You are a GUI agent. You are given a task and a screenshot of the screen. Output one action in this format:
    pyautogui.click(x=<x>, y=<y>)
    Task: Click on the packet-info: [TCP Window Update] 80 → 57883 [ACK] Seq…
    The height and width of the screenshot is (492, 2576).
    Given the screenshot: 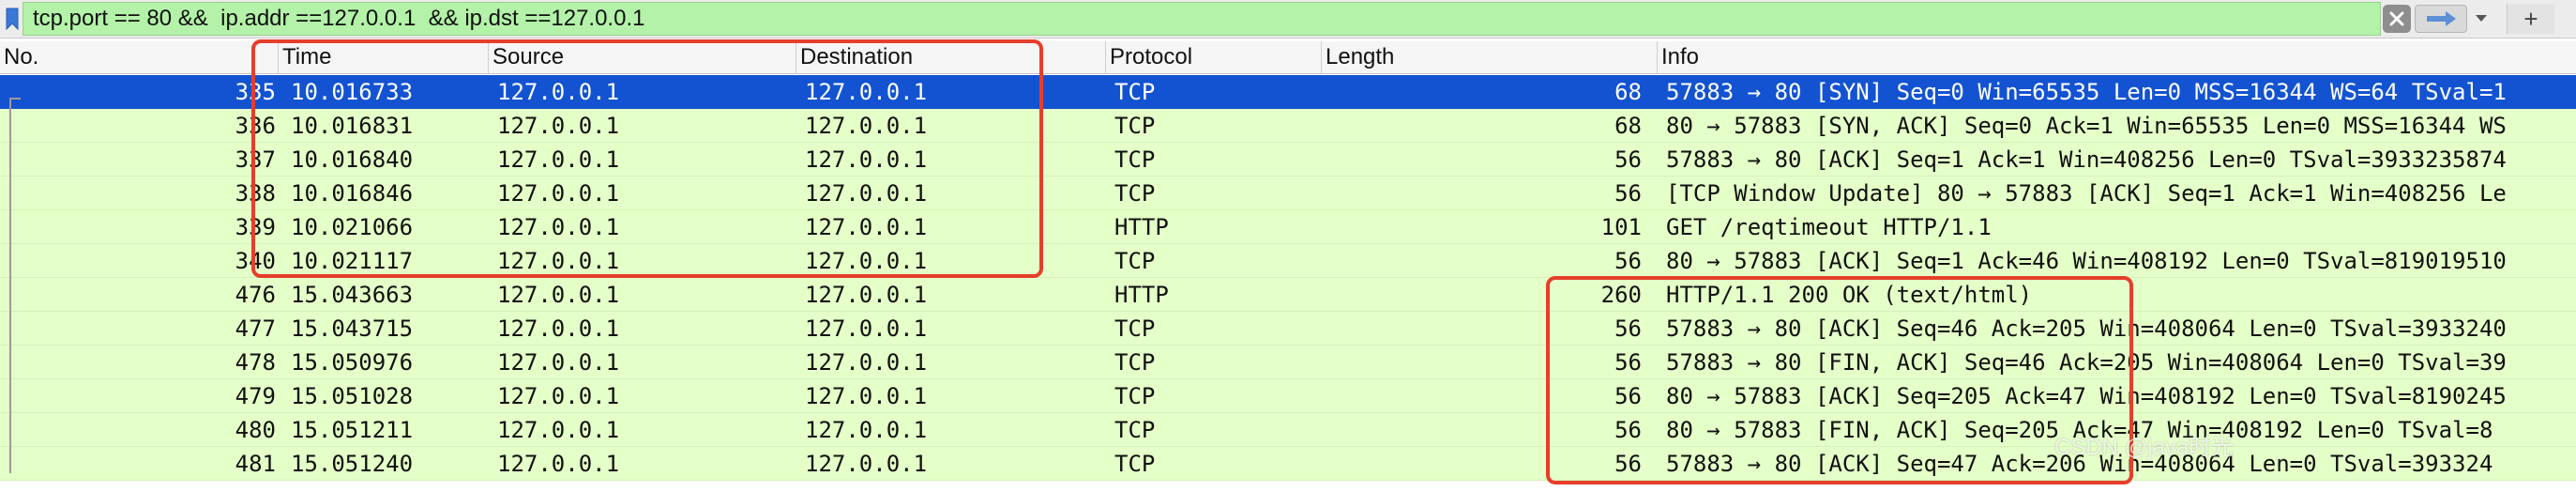 What is the action you would take?
    pyautogui.click(x=2086, y=193)
    